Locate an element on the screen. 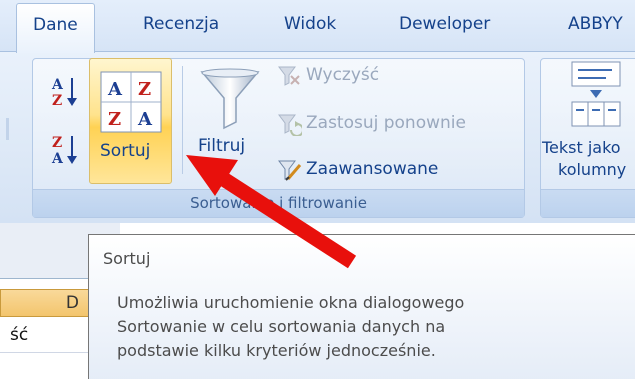  tooltip-line: Sortowanie w celu sortowania danych na is located at coordinates (281, 326).